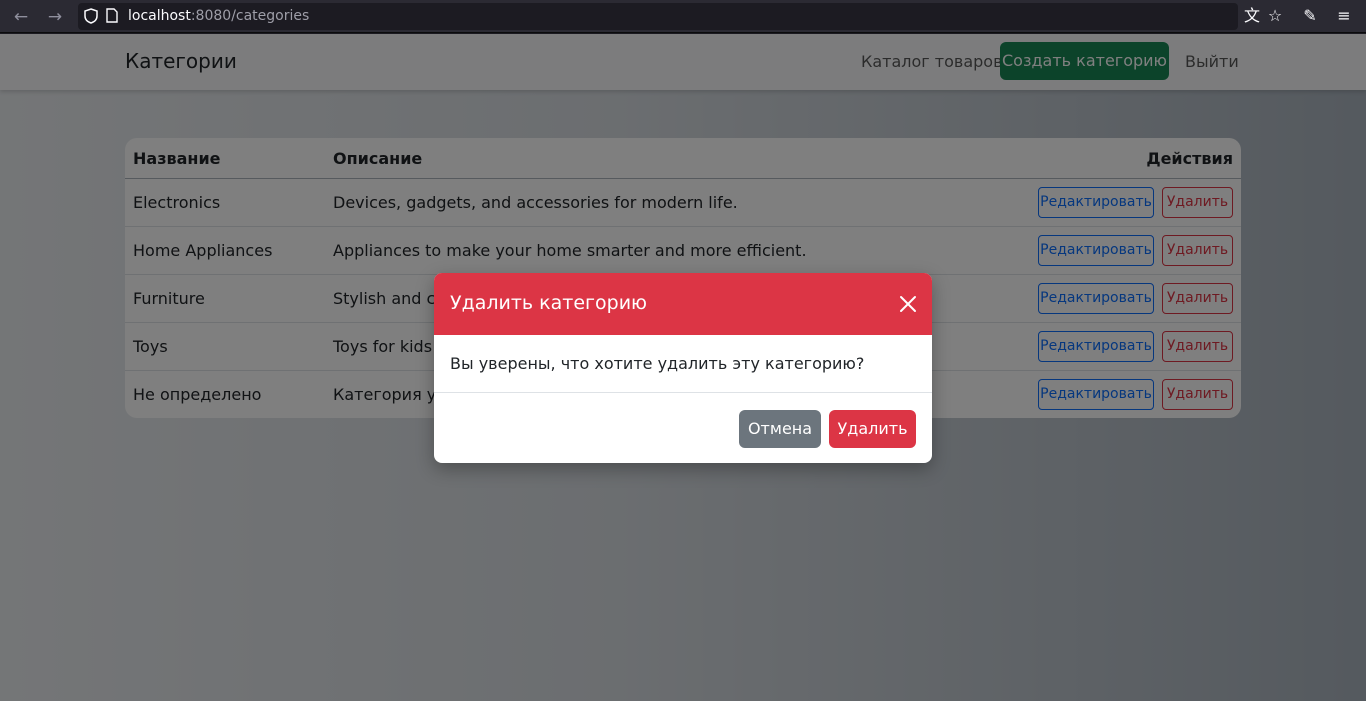 The image size is (1366, 701). What do you see at coordinates (21, 17) in the screenshot?
I see `back-arrow-icon: ←` at bounding box center [21, 17].